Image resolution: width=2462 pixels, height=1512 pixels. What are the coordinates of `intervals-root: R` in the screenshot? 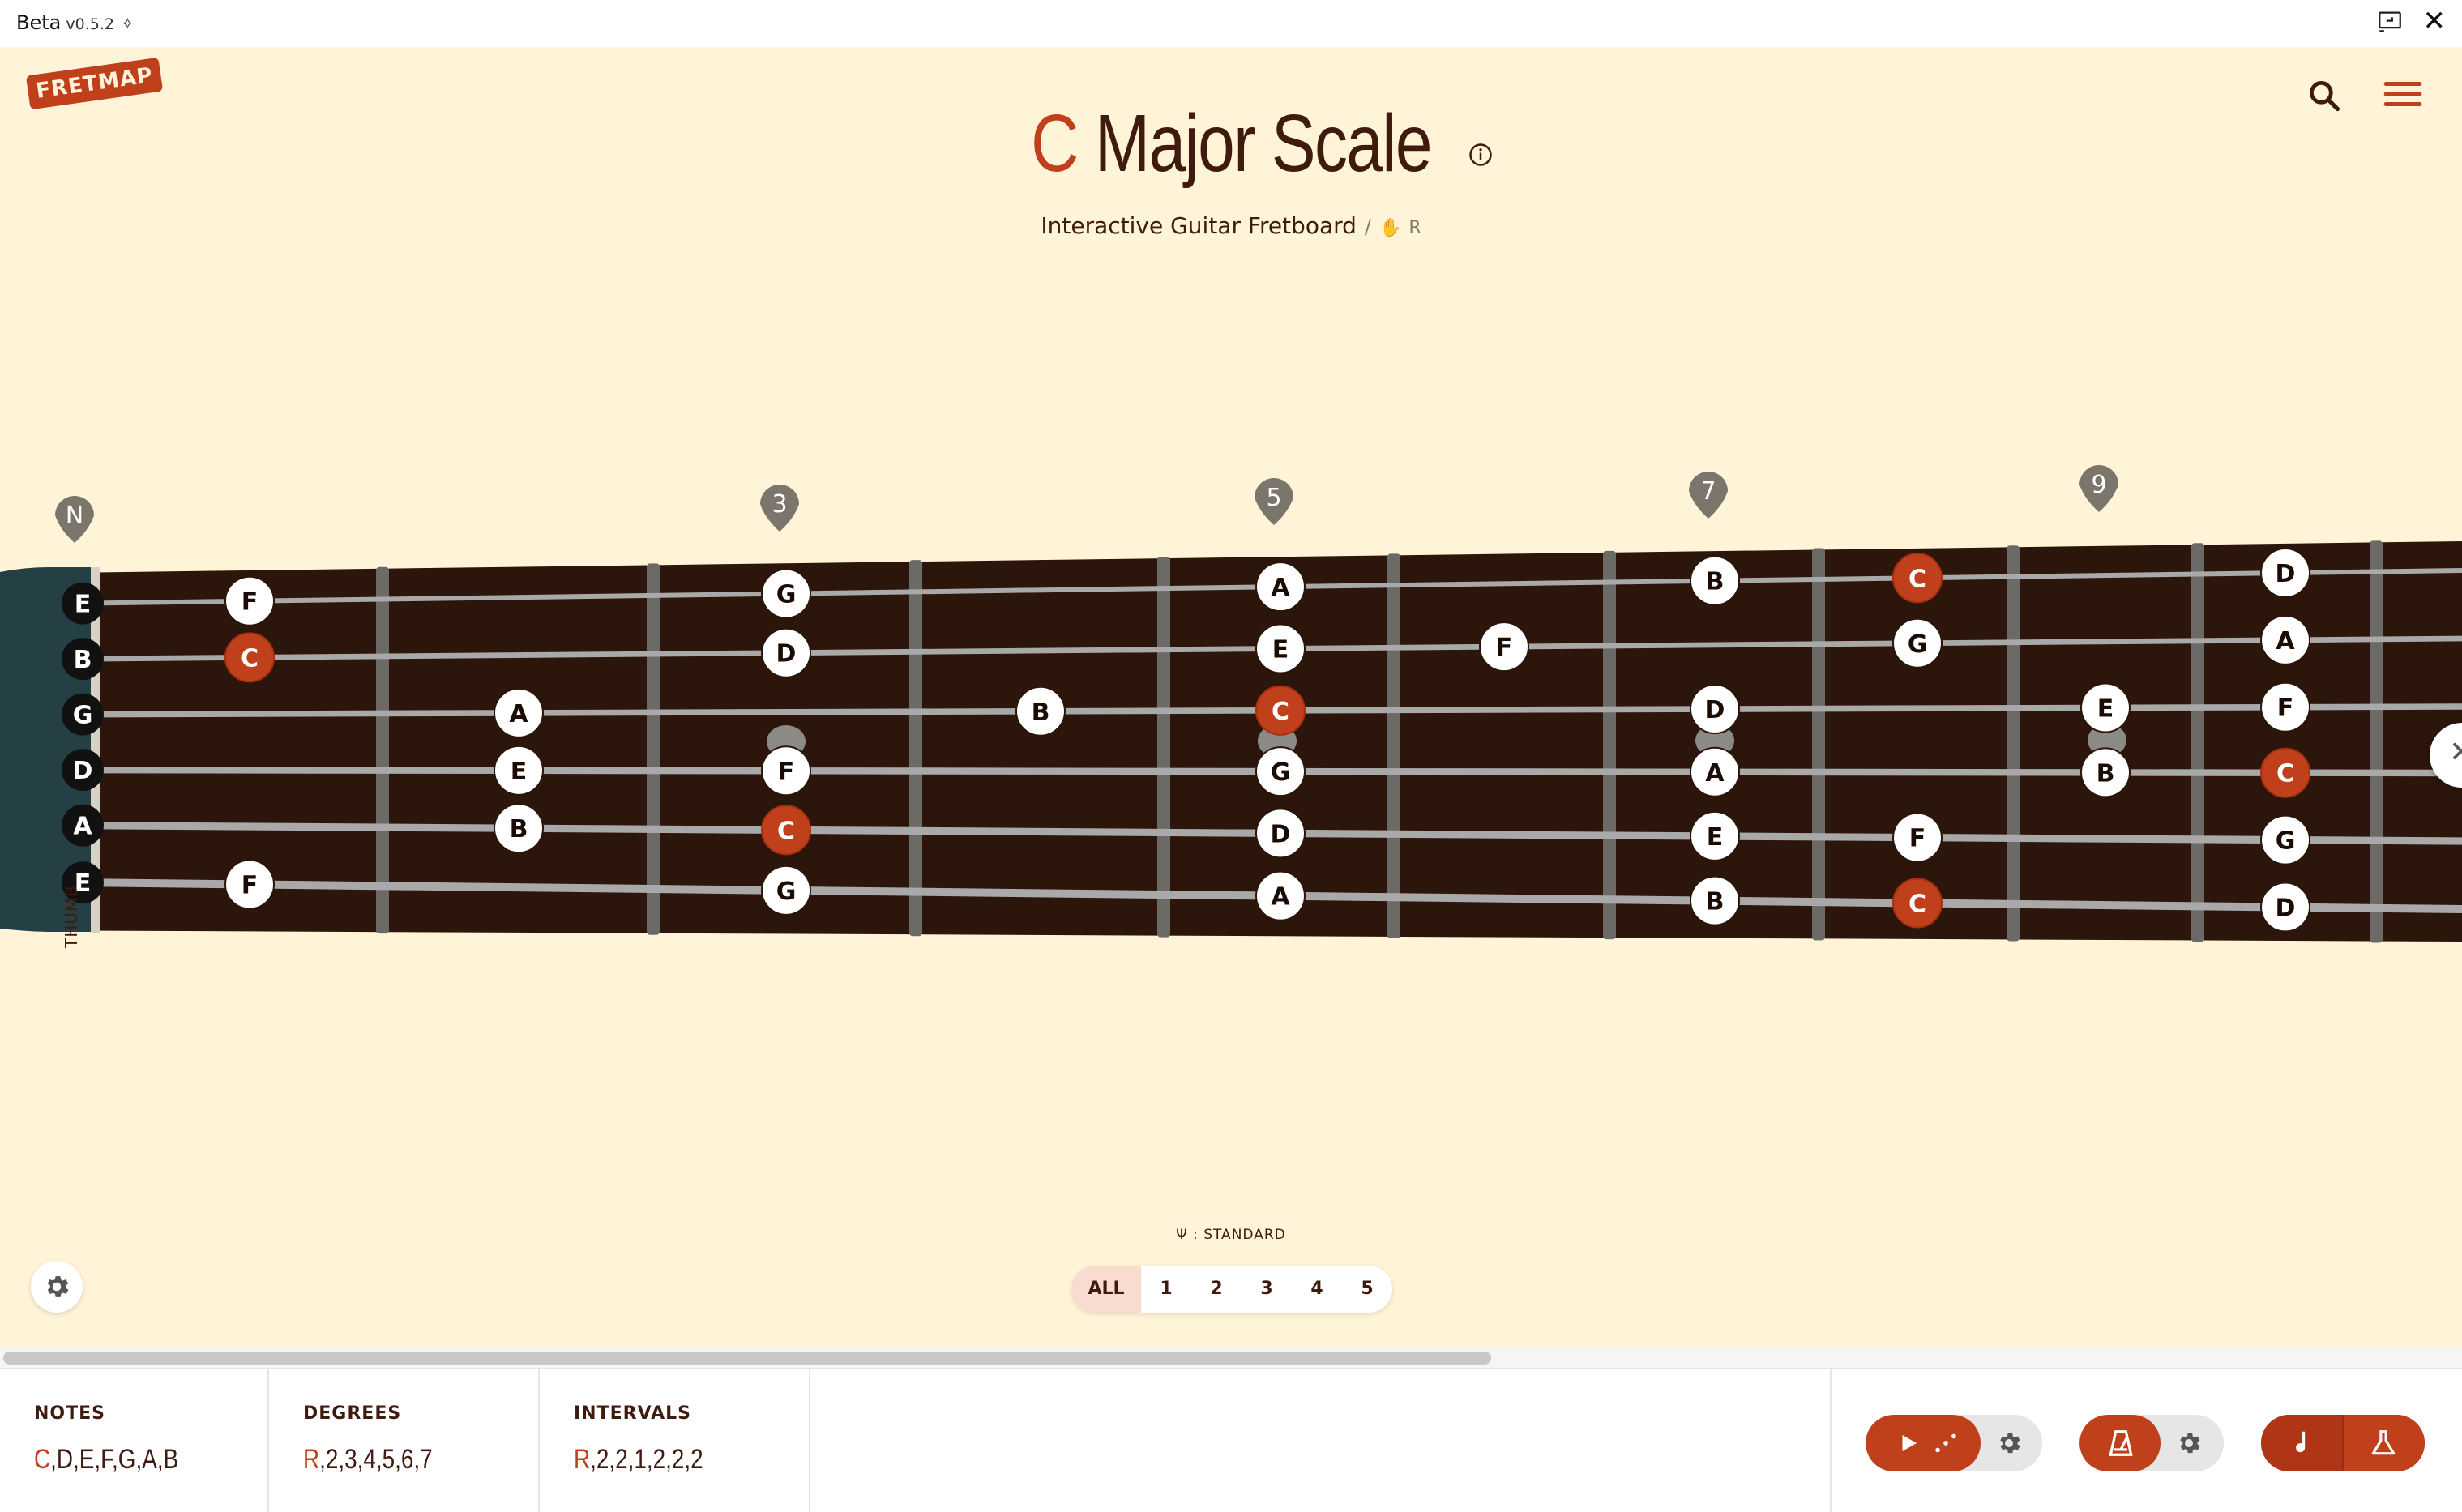 It's located at (582, 1460).